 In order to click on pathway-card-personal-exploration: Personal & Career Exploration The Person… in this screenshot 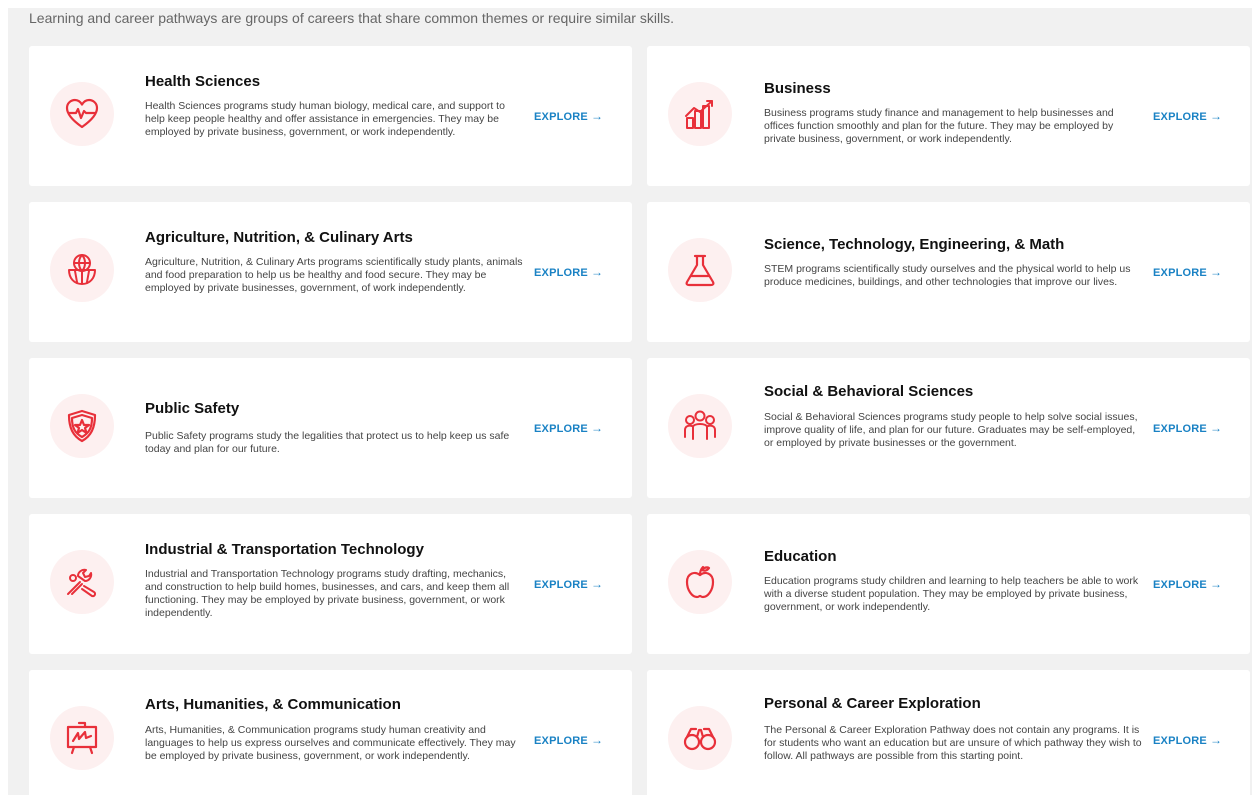, I will do `click(948, 740)`.